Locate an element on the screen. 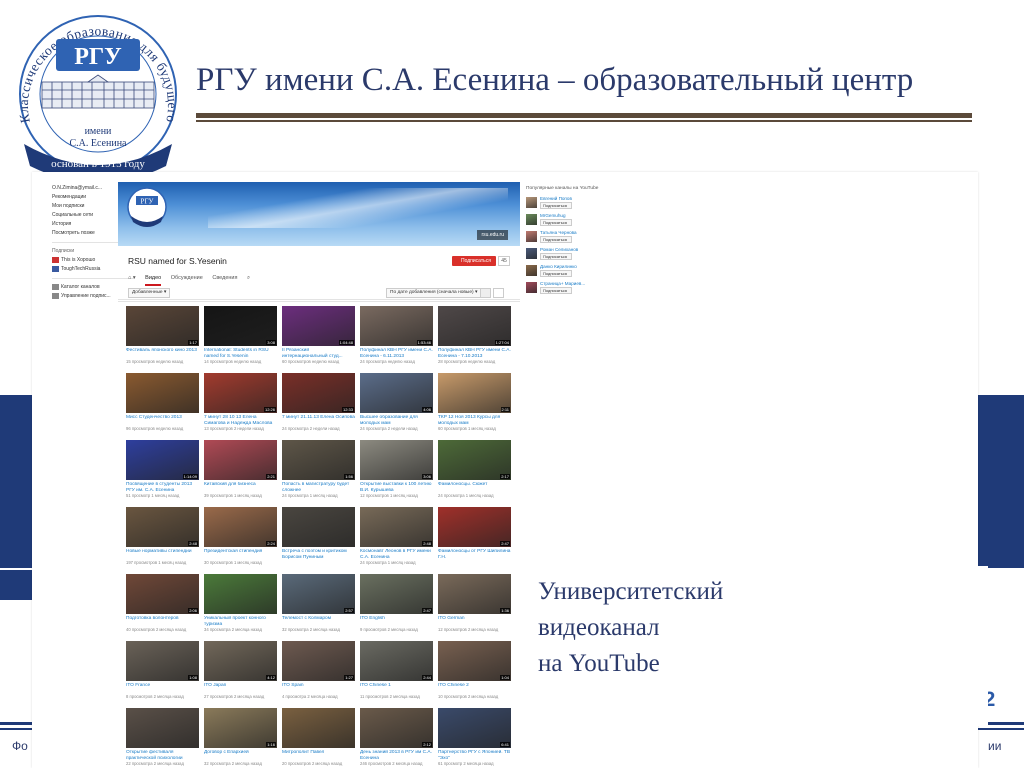  video-title: Президентская стипендия is located at coordinates (240, 554).